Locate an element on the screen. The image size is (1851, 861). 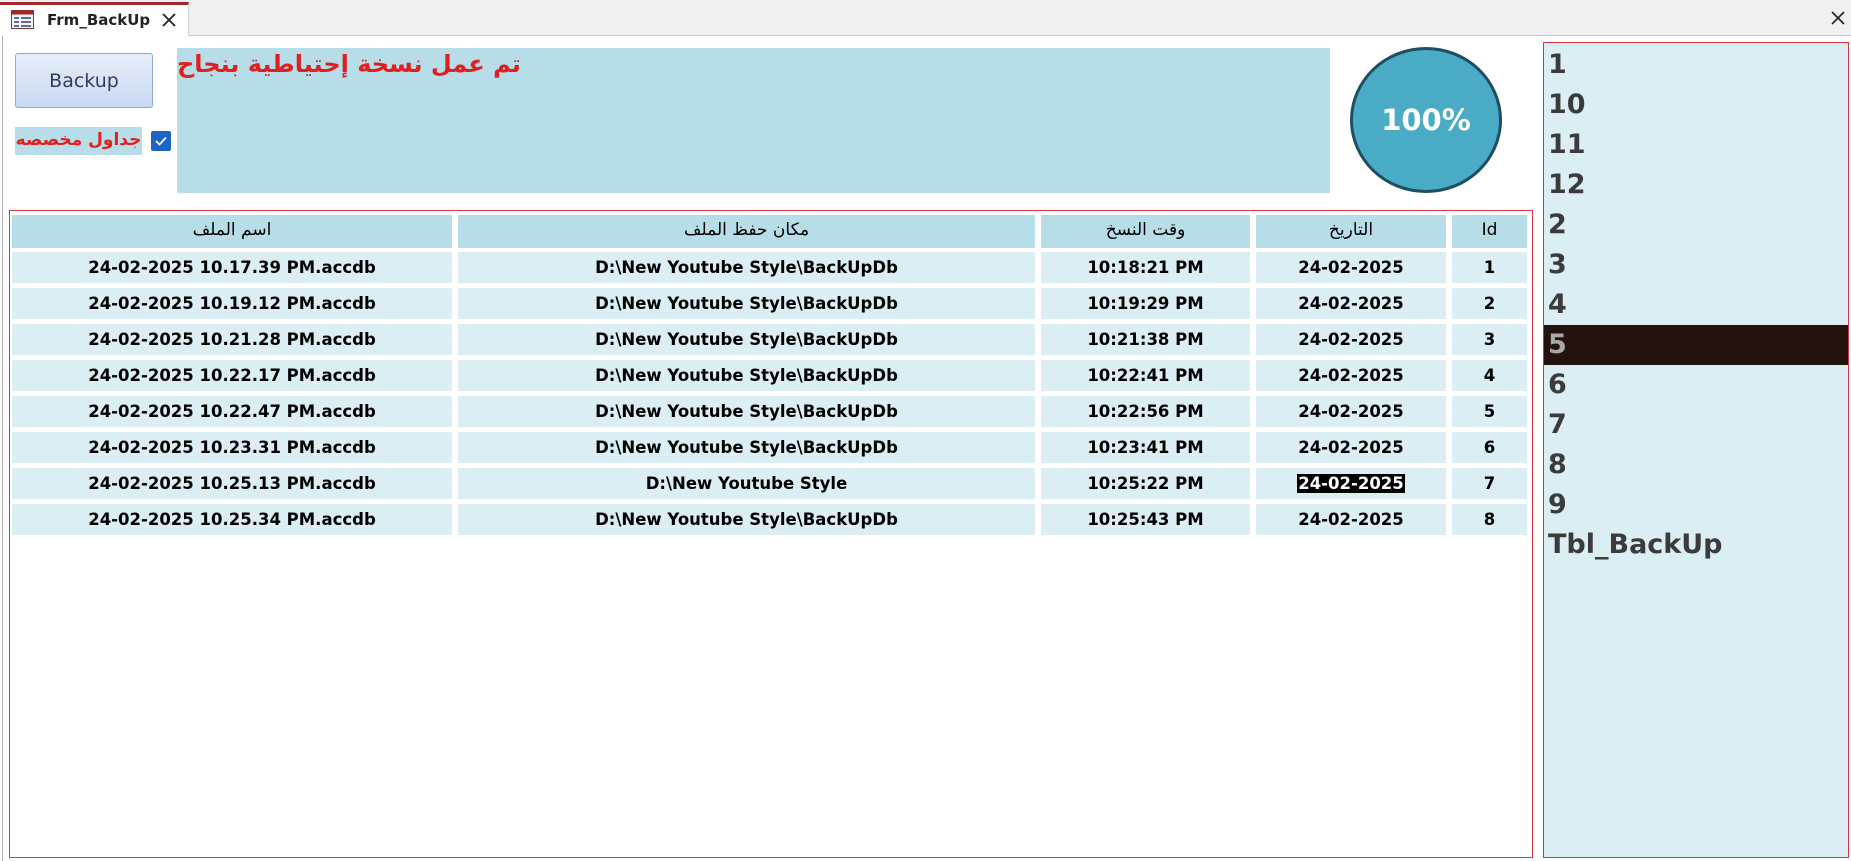
cell-backup-time: 10:18:21 PM is located at coordinates (1145, 267).